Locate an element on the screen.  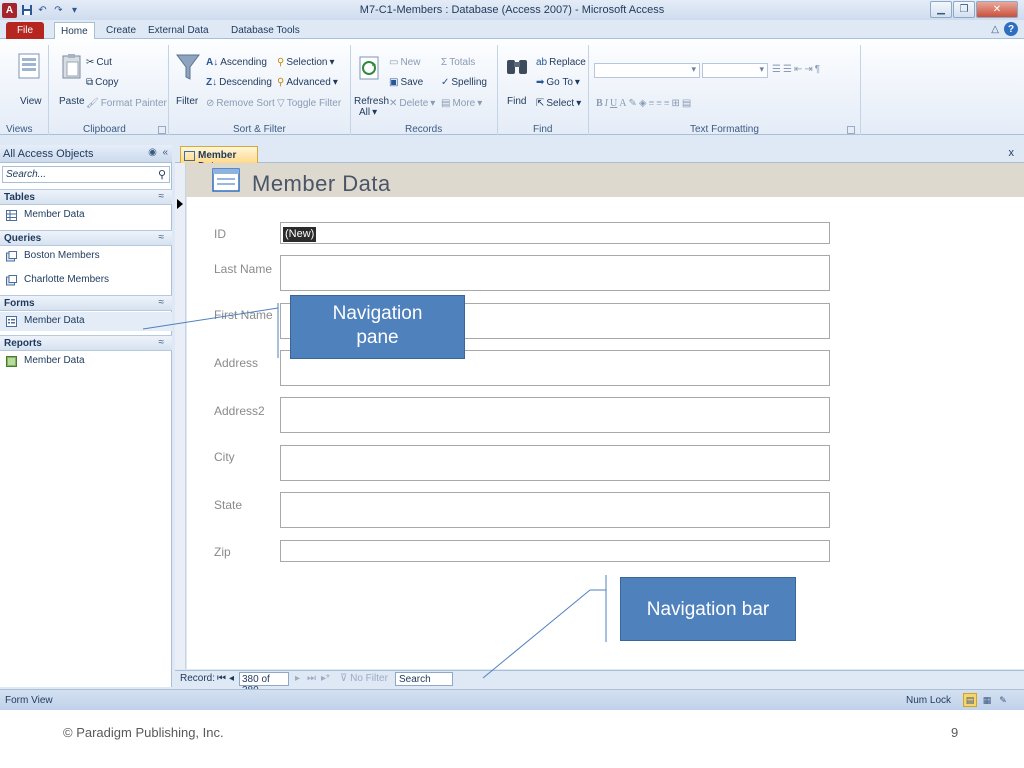
layout-view-icon: ▦ is located at coordinates (987, 700).